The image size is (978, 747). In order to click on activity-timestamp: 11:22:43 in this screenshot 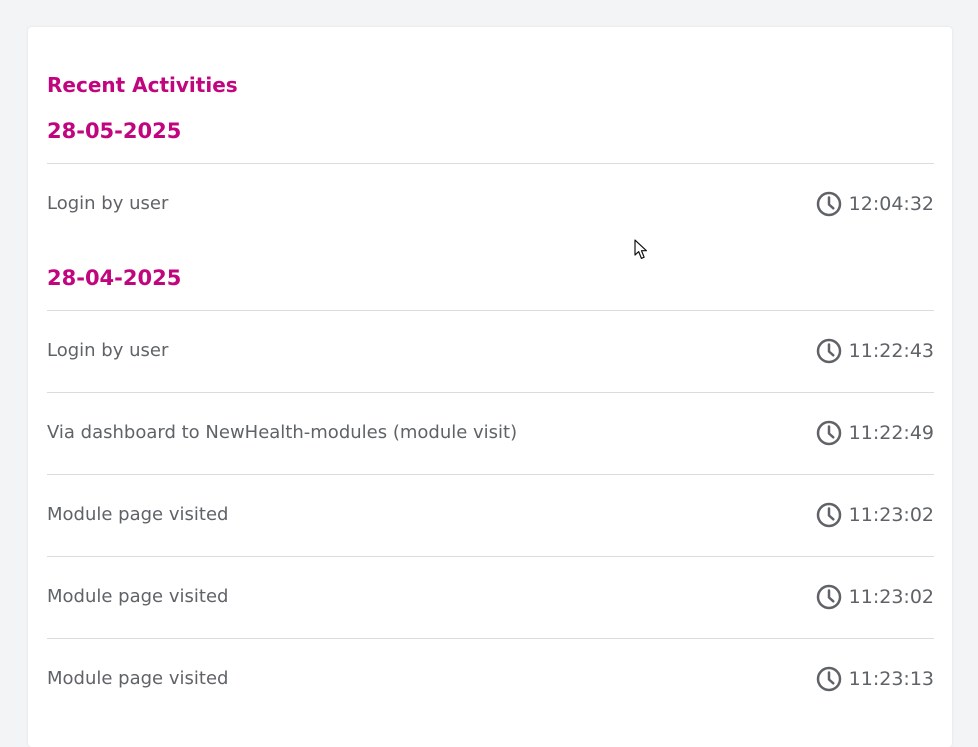, I will do `click(875, 351)`.